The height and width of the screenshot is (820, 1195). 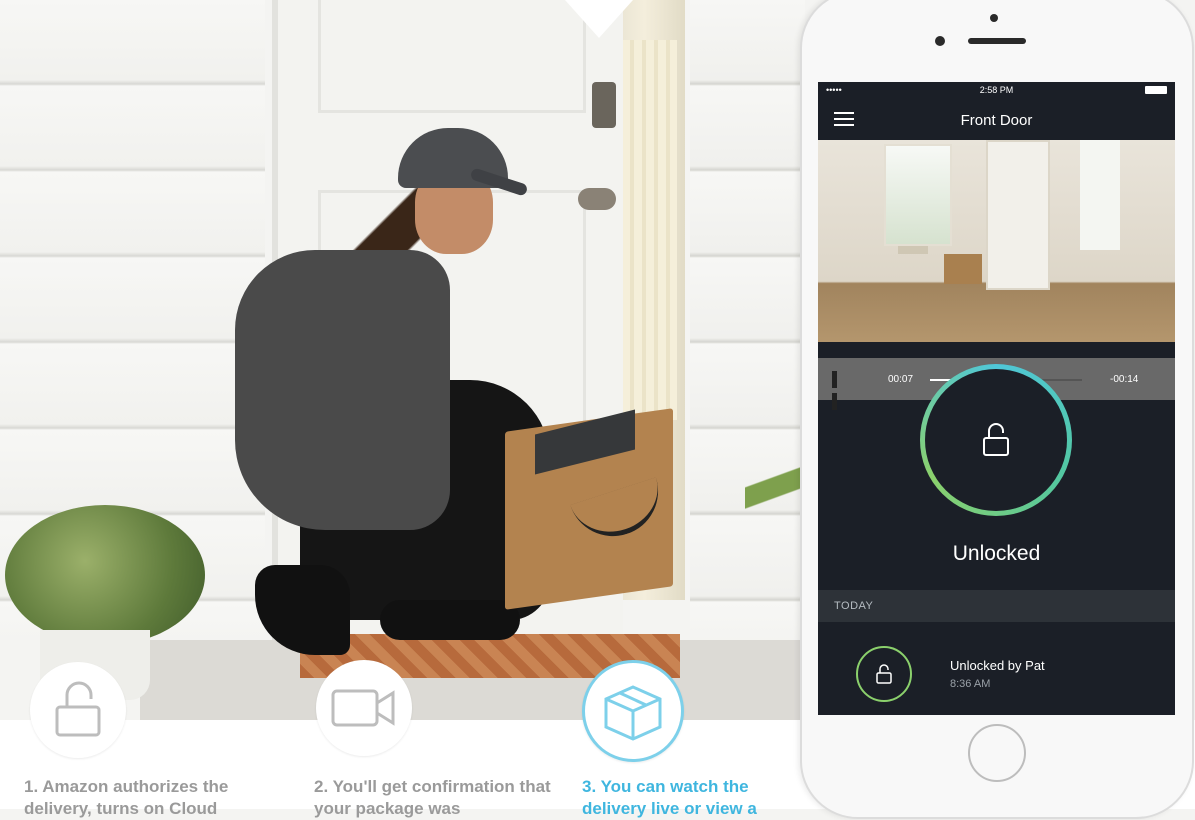 I want to click on plant-leaves, so click(x=775, y=490).